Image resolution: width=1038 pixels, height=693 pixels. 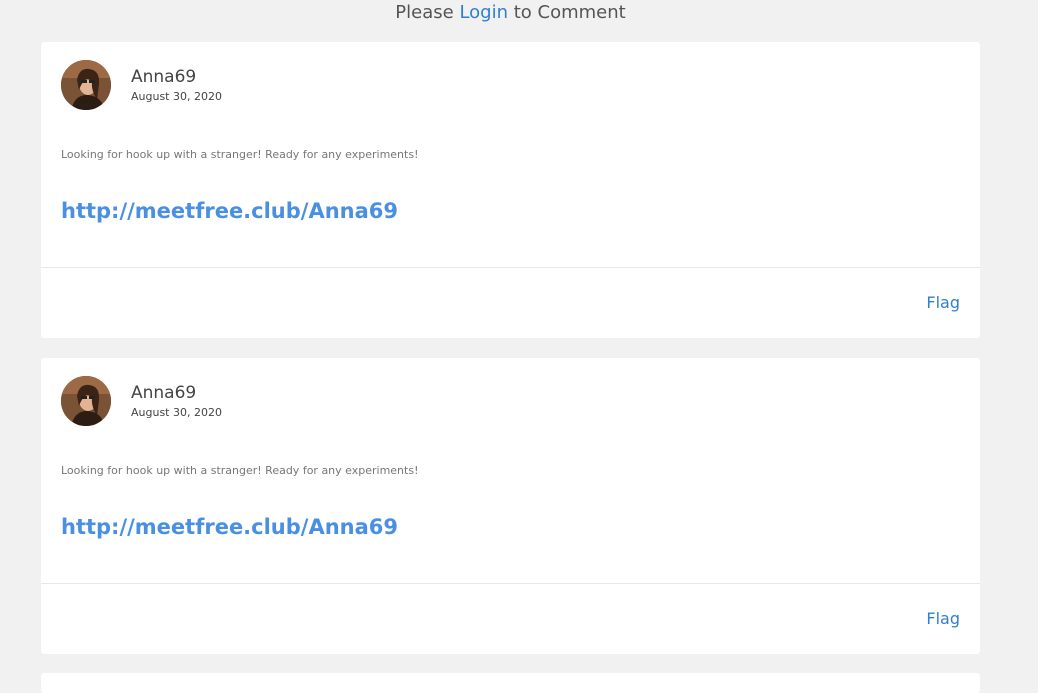 What do you see at coordinates (424, 12) in the screenshot?
I see `login-prefix: Please` at bounding box center [424, 12].